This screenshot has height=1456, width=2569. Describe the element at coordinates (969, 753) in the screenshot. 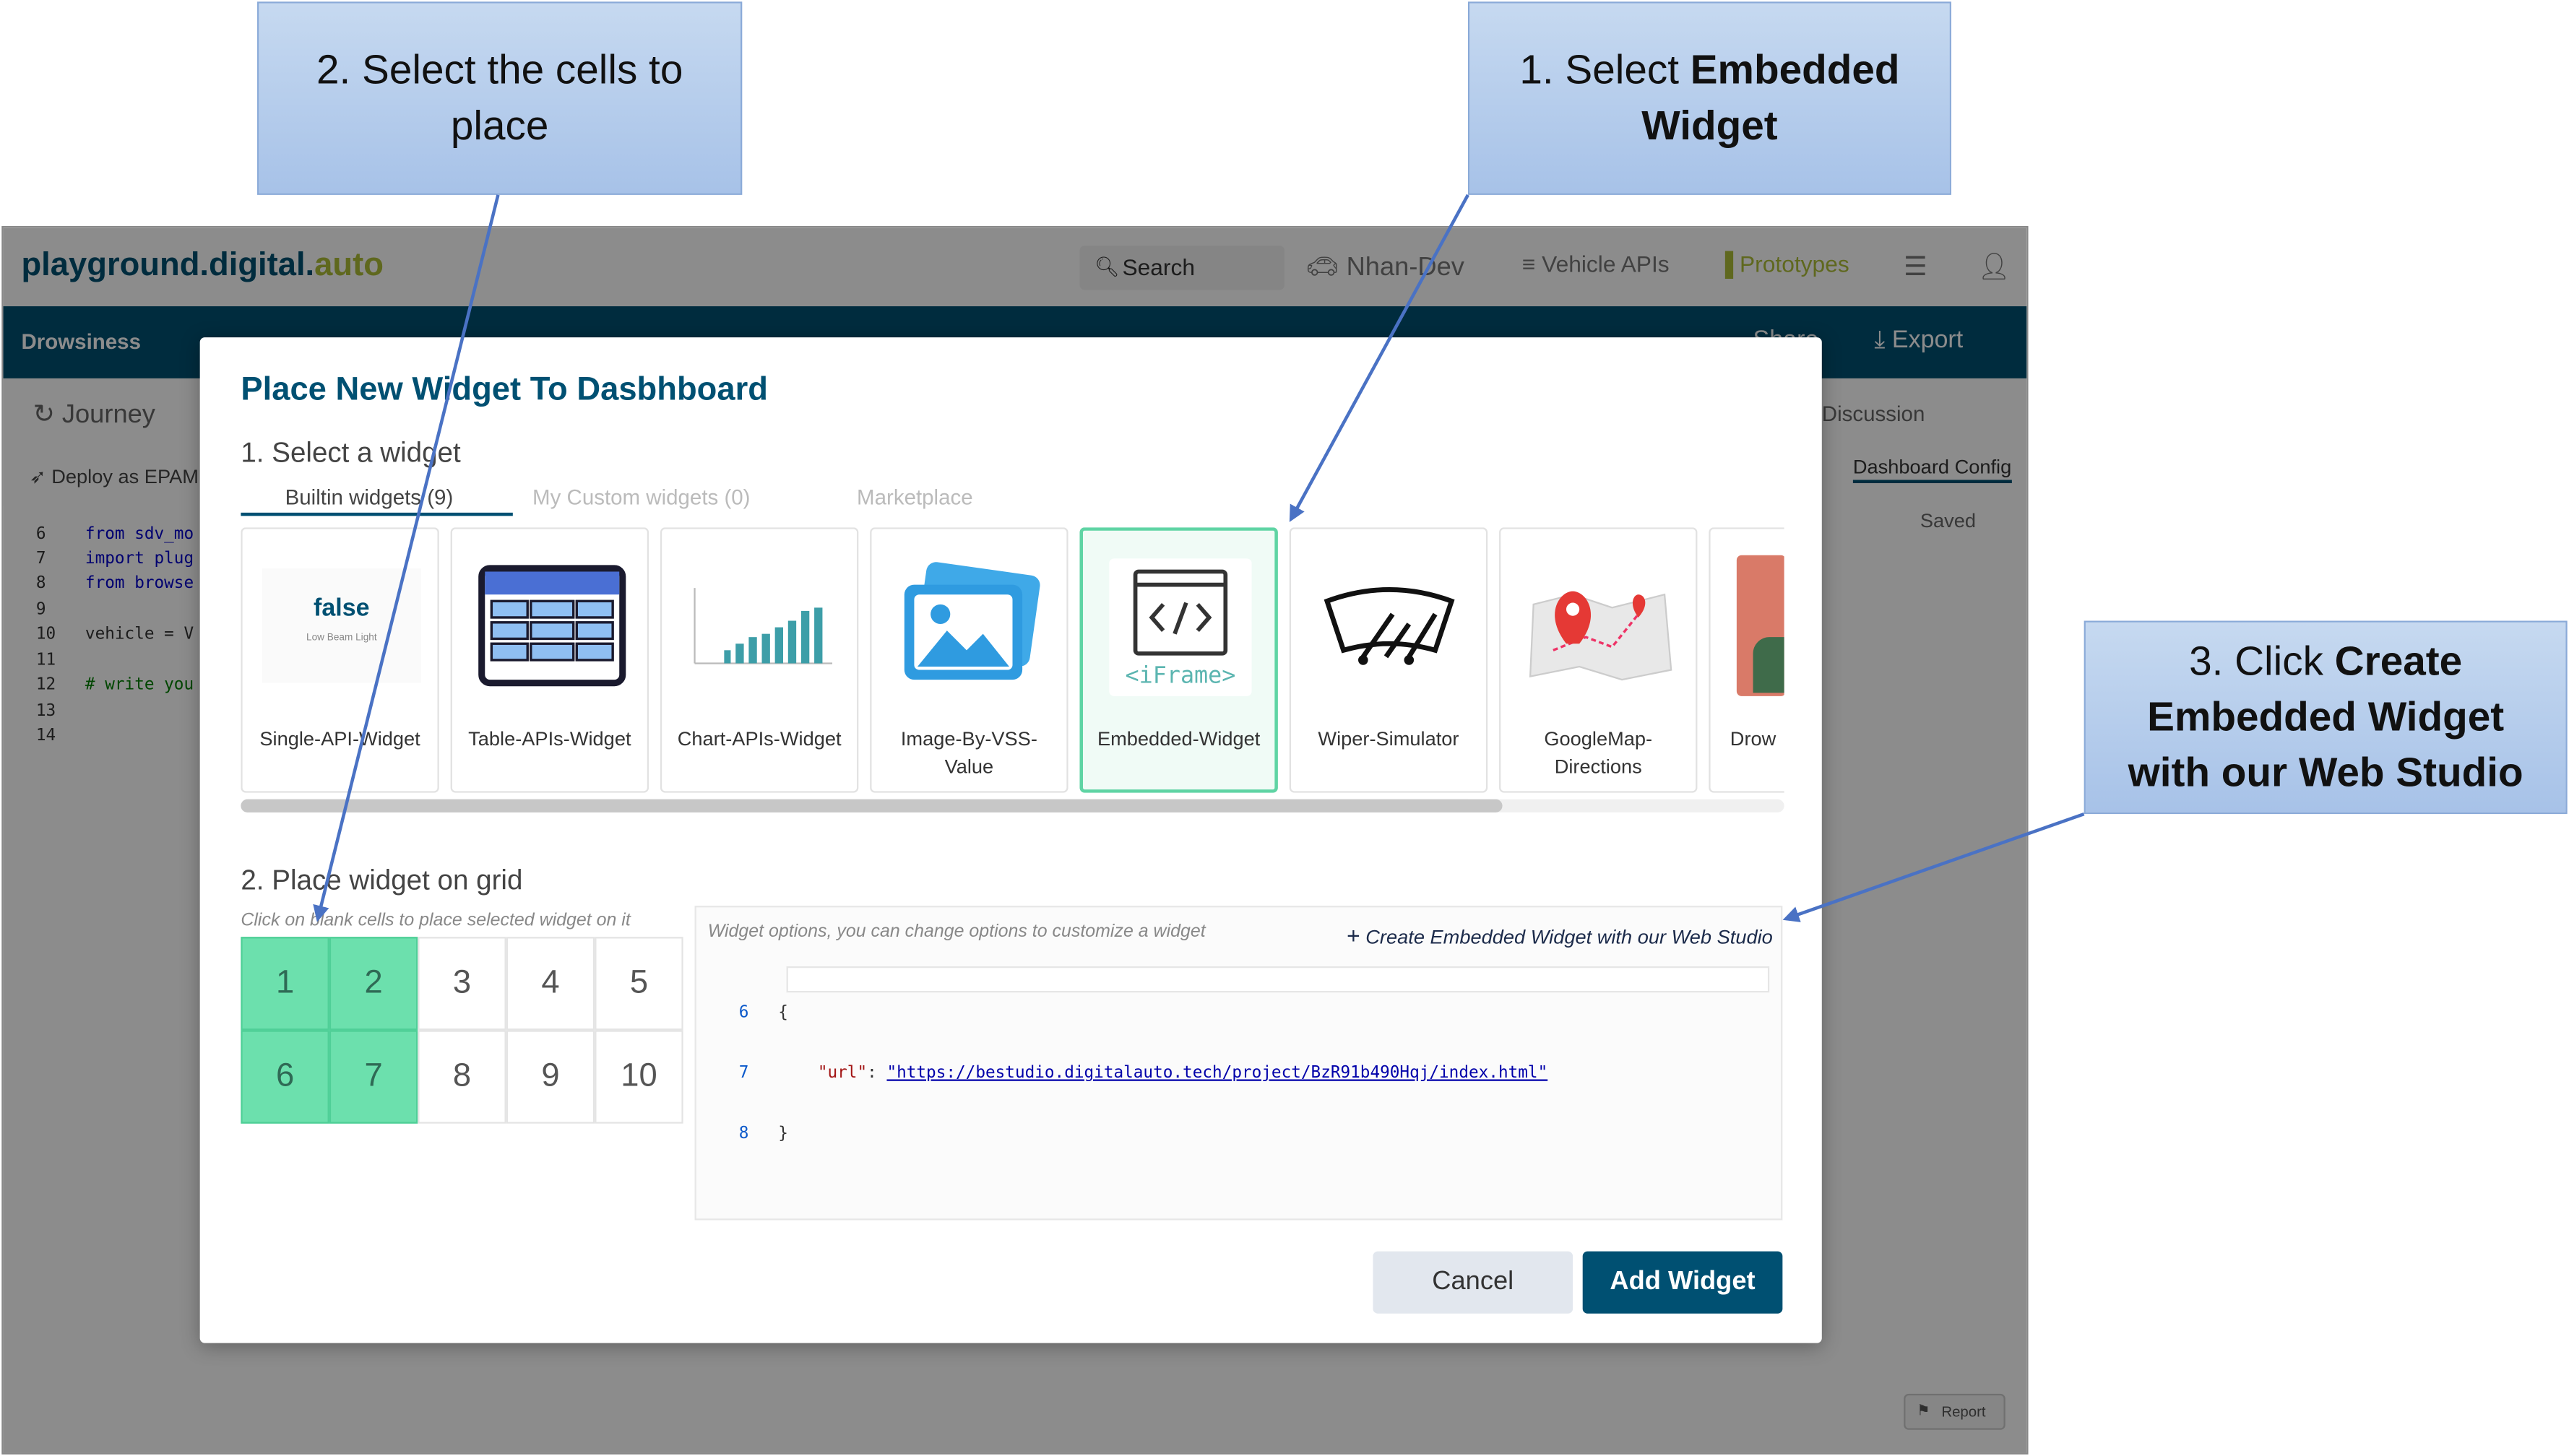

I see `widget-label: Image-By-VSS-Value` at that location.